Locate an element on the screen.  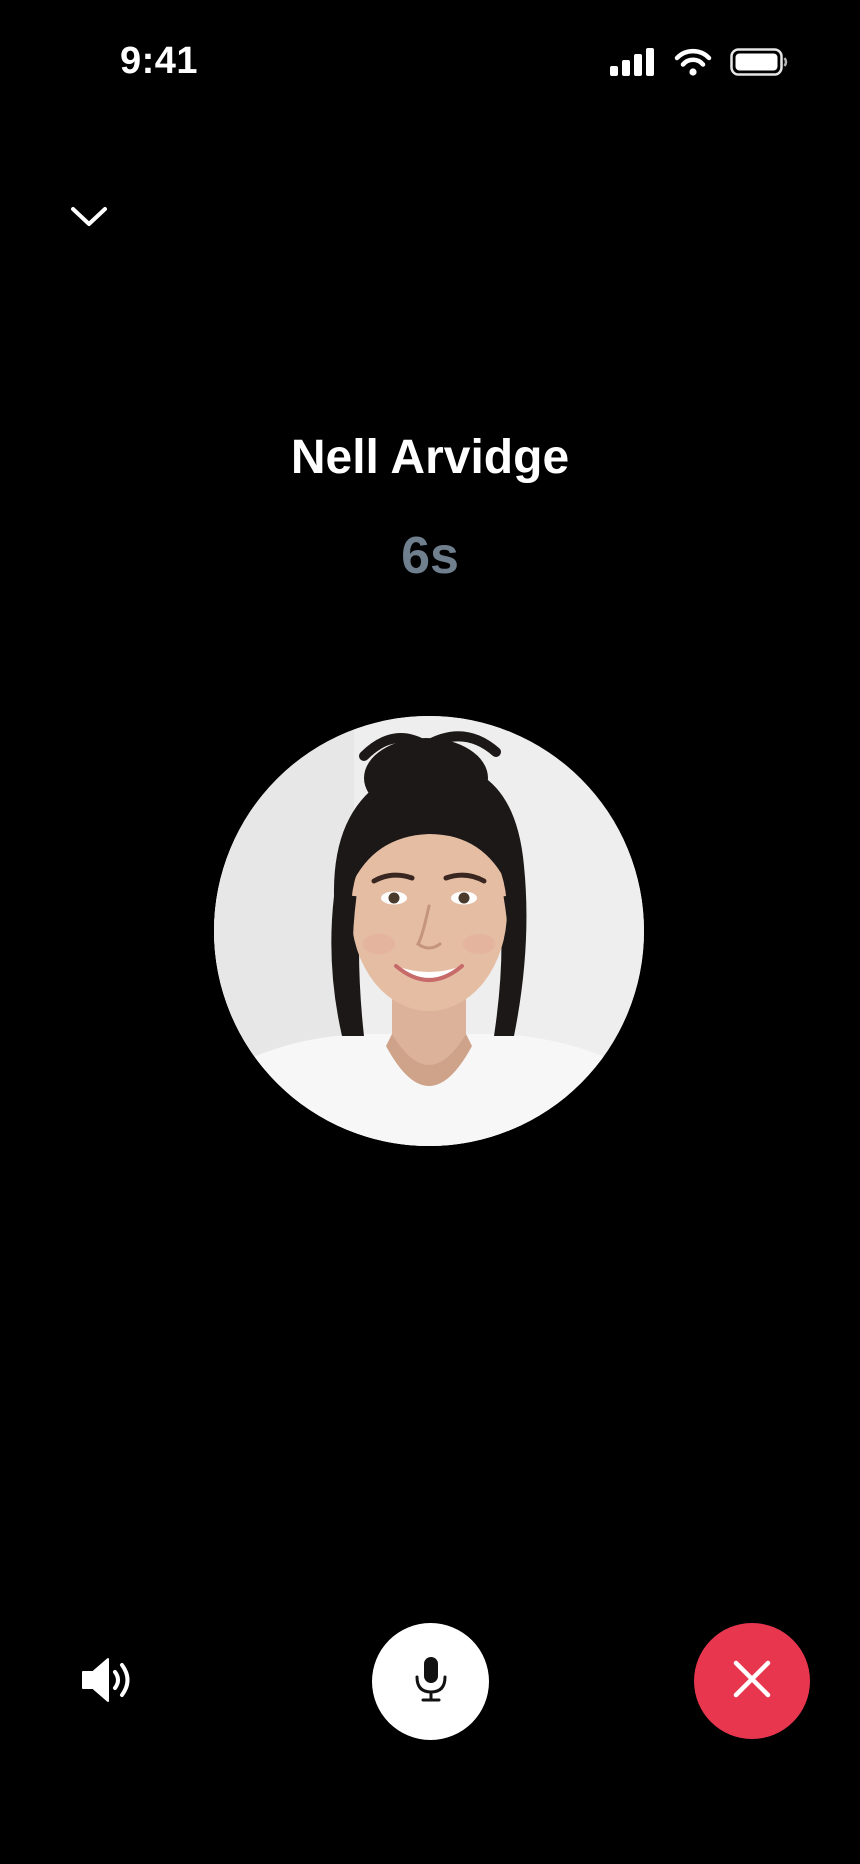
speaker-button is located at coordinates (109, 1682).